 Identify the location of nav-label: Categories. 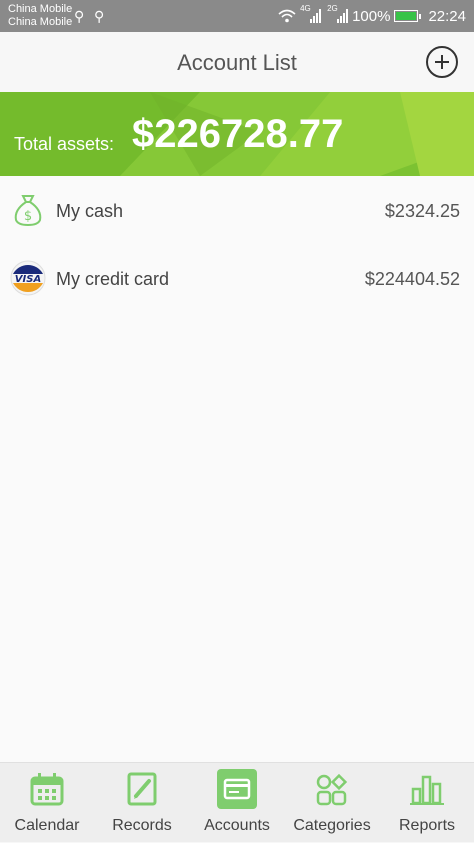
(332, 825).